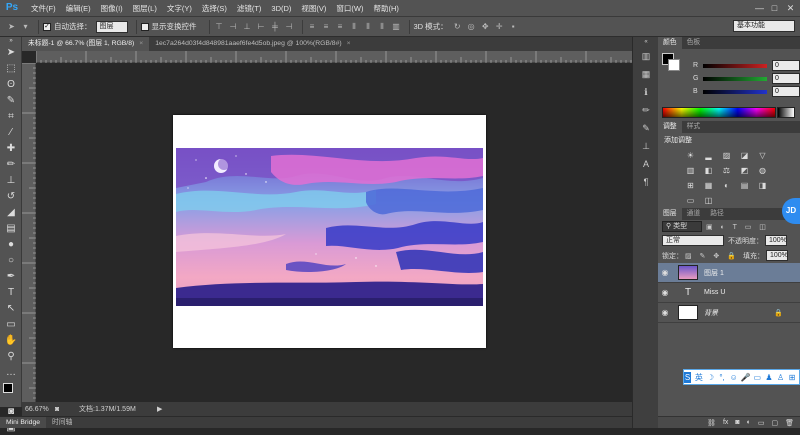 The image size is (800, 435). I want to click on auto-select-checkbox: ✓, so click(47, 26).